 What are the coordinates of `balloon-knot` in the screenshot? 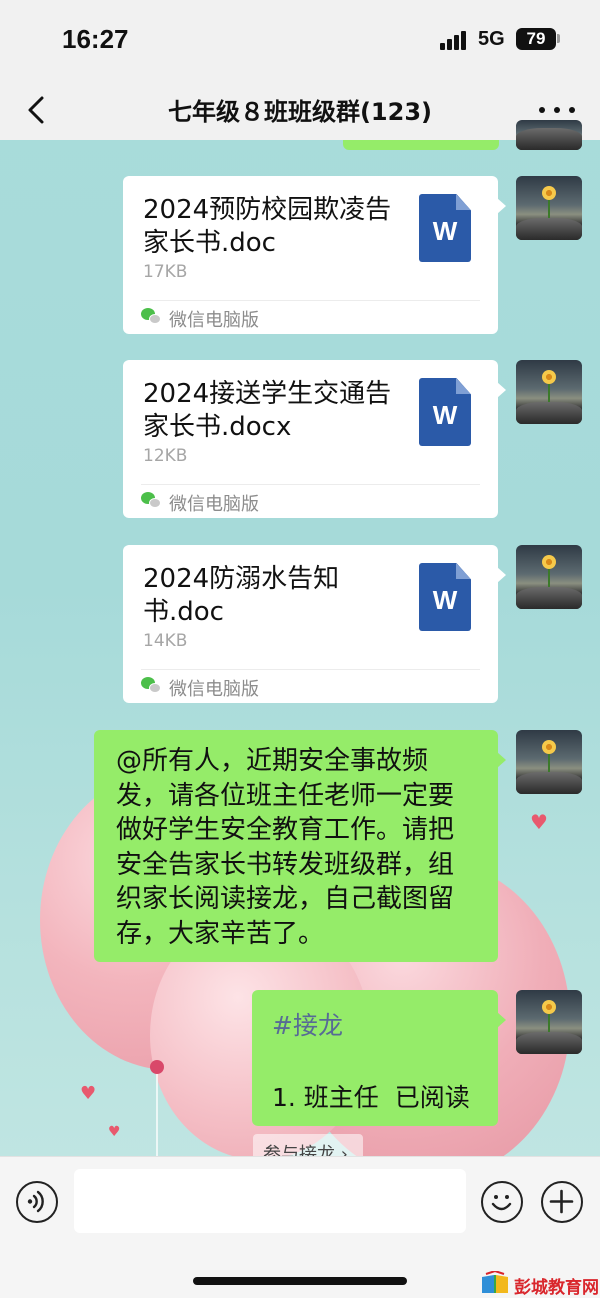 It's located at (157, 1067).